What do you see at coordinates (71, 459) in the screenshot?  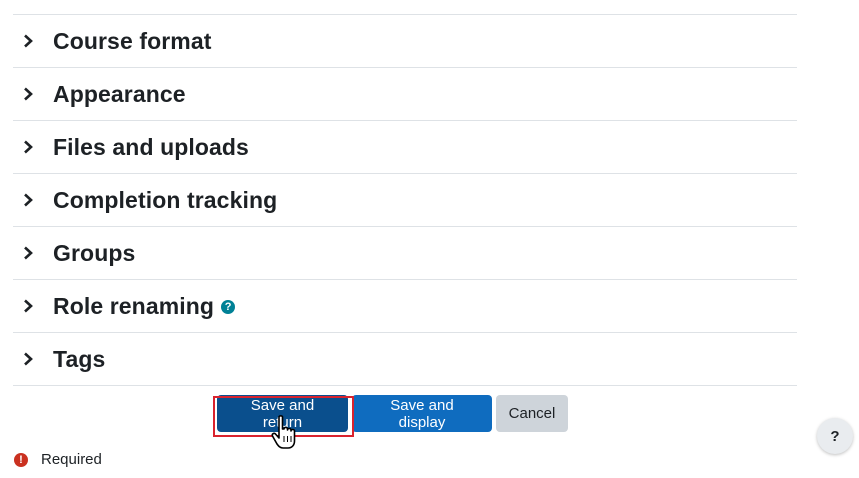 I see `required-label: Required` at bounding box center [71, 459].